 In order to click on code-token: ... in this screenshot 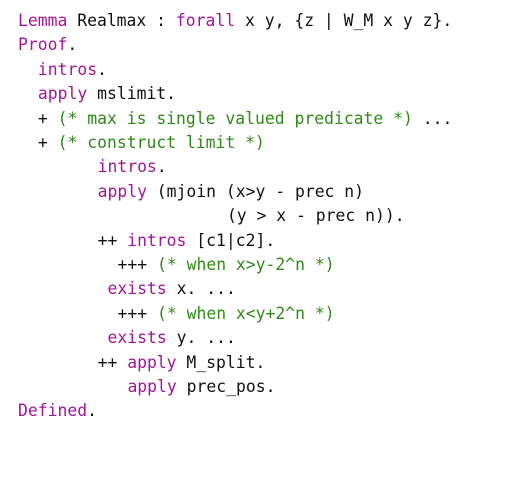, I will do `click(432, 118)`.